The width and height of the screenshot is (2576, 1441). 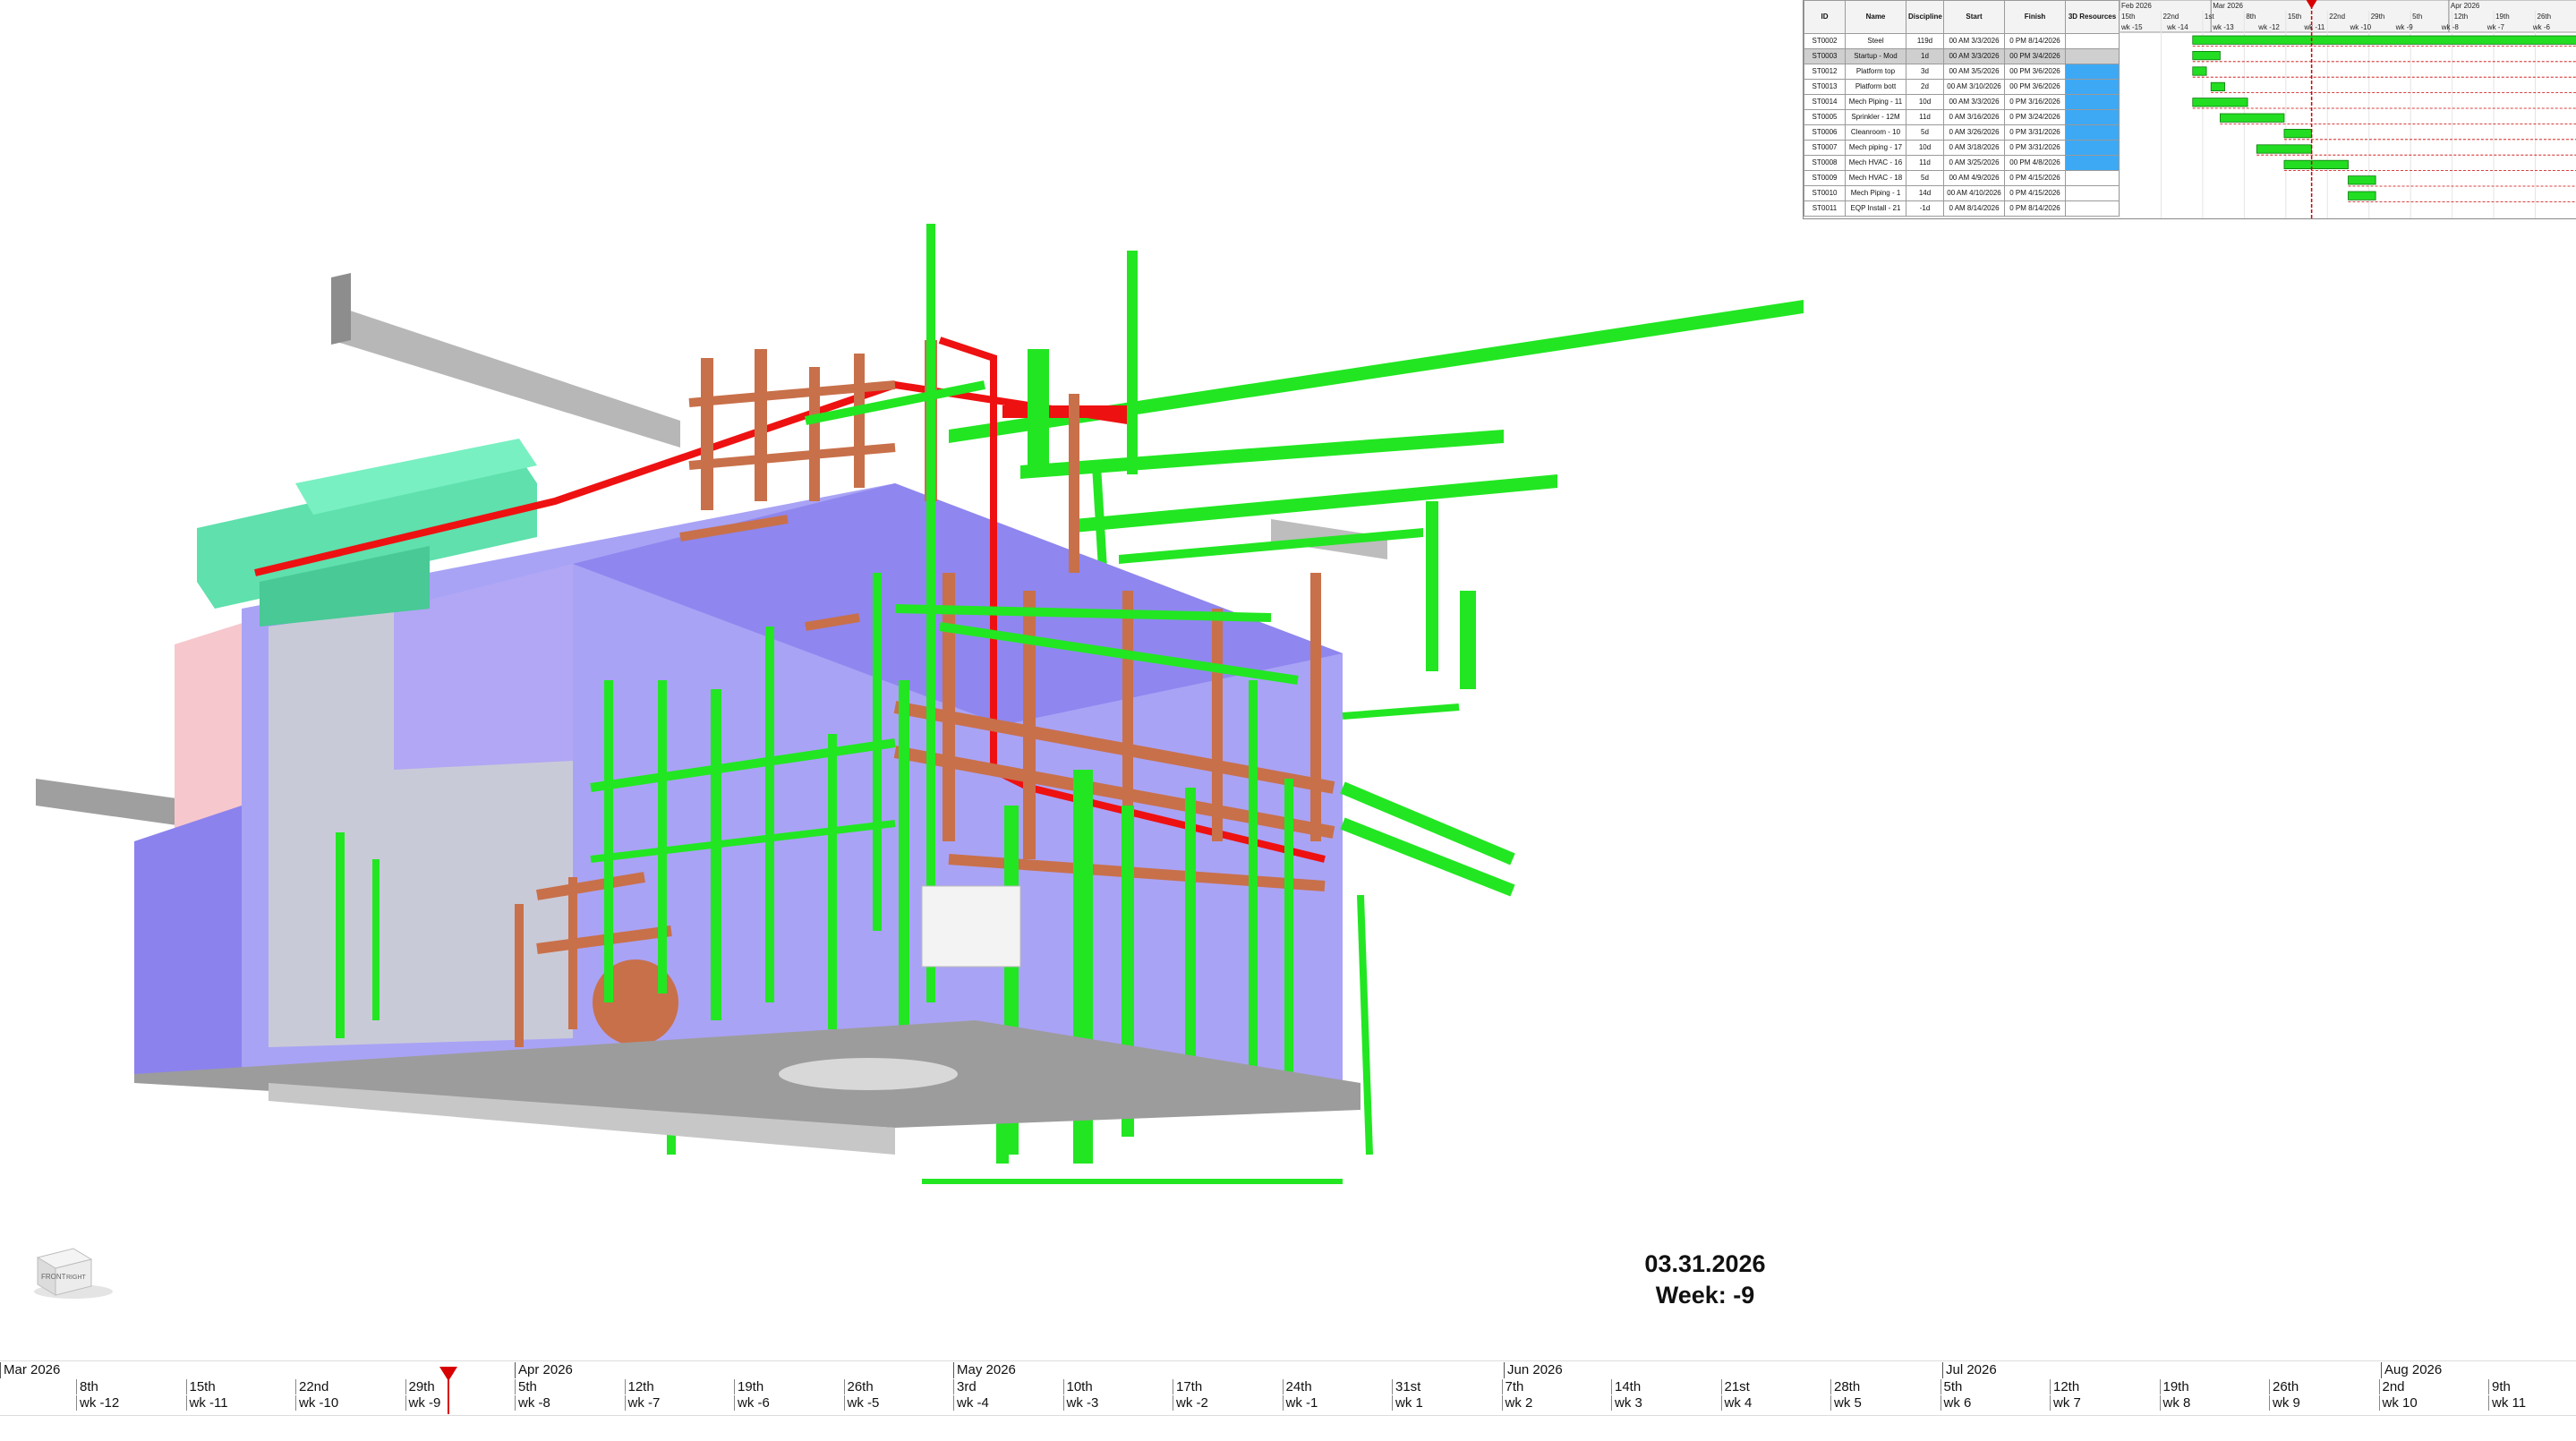 What do you see at coordinates (2433, 1386) in the screenshot?
I see `timeline-day: 2nd` at bounding box center [2433, 1386].